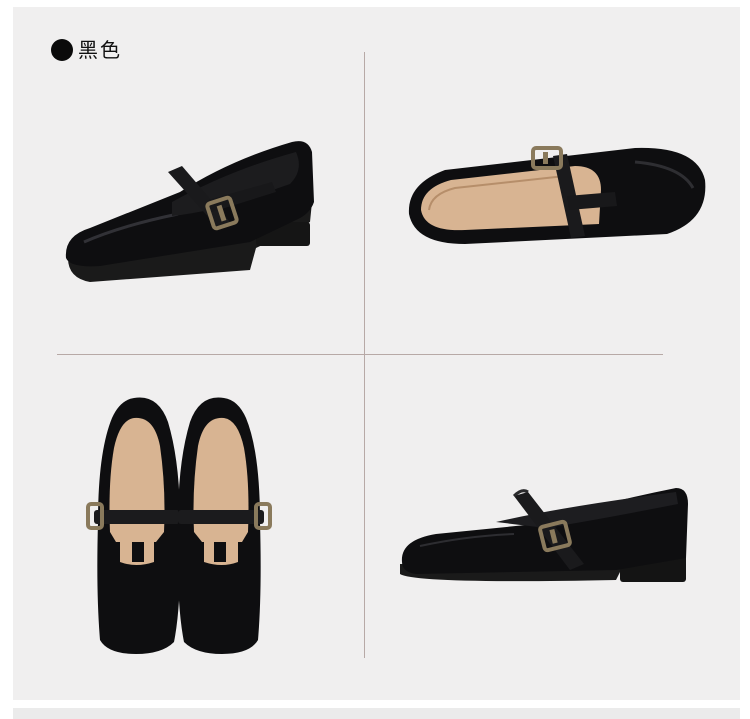  What do you see at coordinates (100, 50) in the screenshot?
I see `color-name: 黑色` at bounding box center [100, 50].